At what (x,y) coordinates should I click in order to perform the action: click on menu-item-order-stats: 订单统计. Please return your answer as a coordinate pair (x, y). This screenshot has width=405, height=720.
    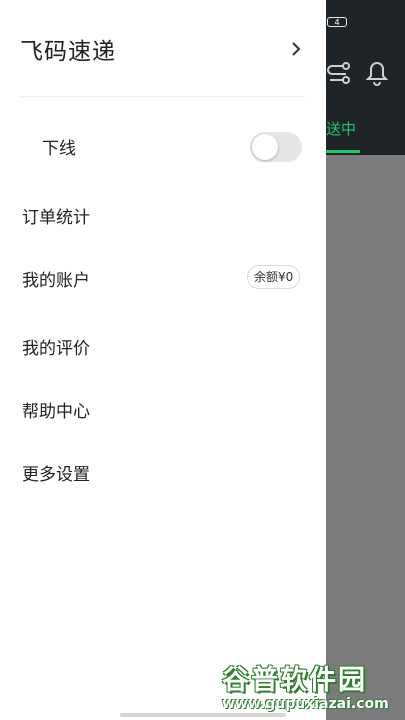
    Looking at the image, I should click on (163, 215).